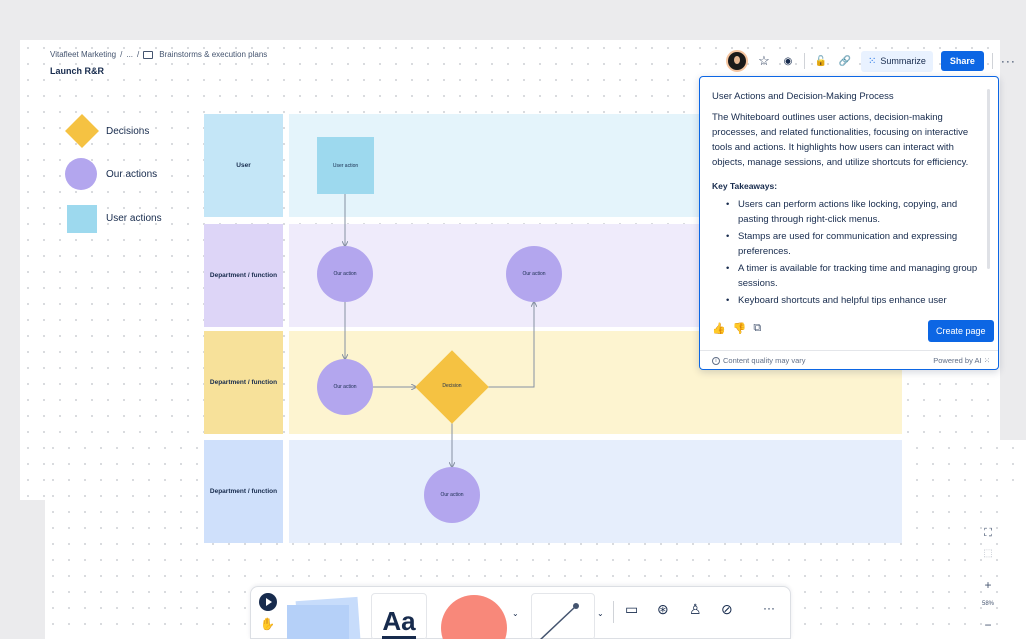  I want to click on hand-icon: ✋, so click(267, 624).